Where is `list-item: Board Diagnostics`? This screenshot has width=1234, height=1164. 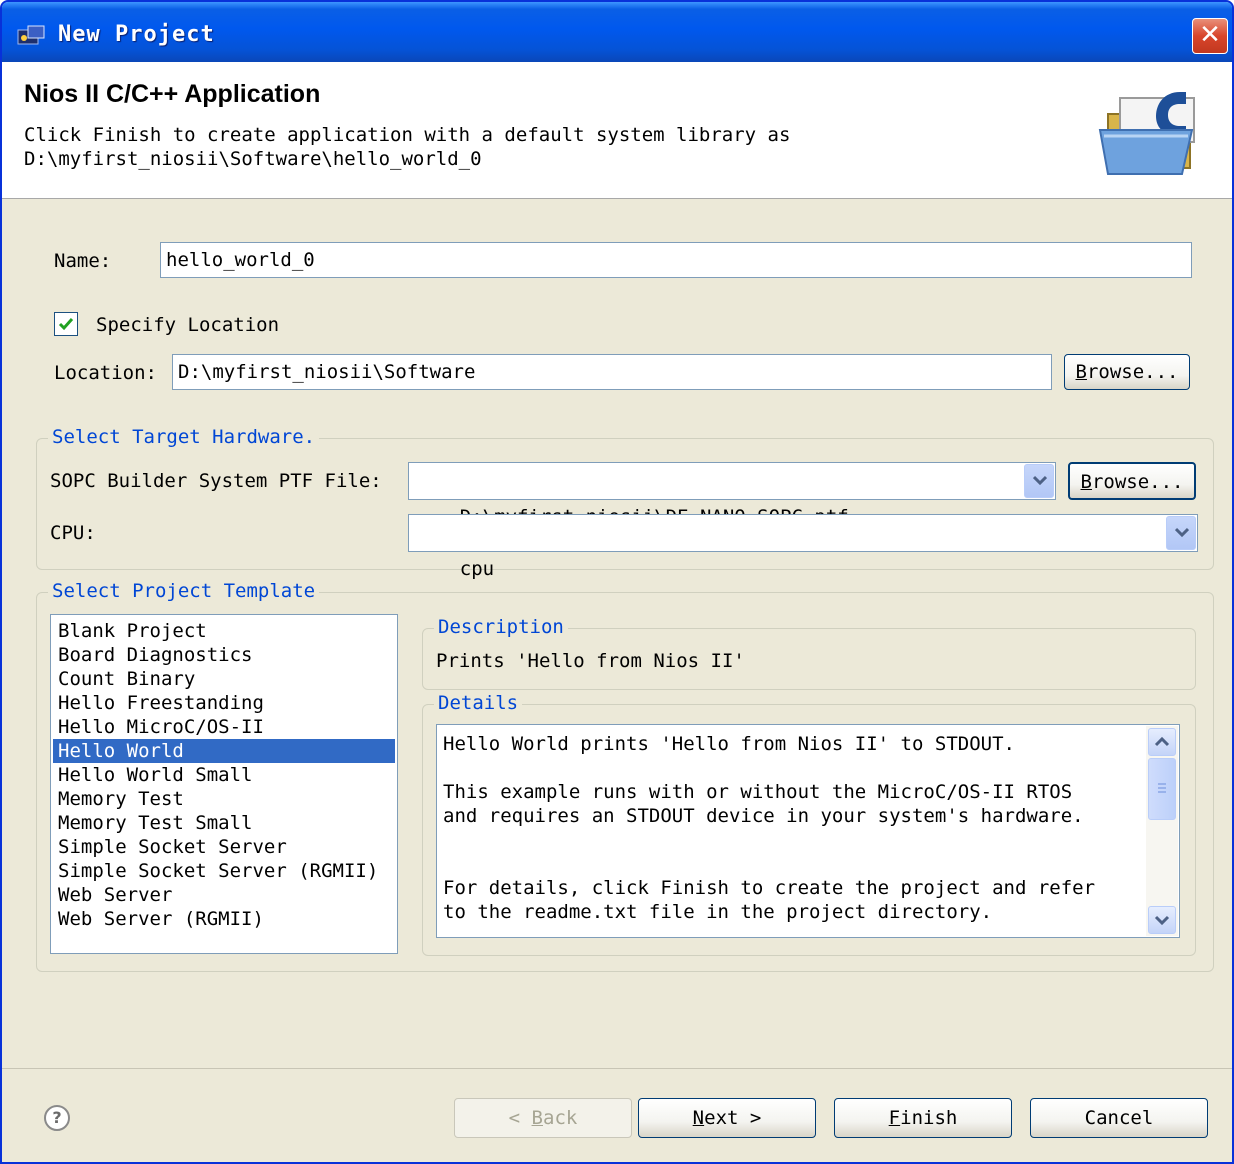 list-item: Board Diagnostics is located at coordinates (224, 655).